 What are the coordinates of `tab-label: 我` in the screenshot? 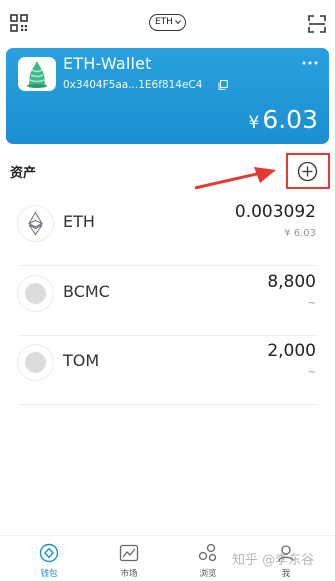 It's located at (286, 574).